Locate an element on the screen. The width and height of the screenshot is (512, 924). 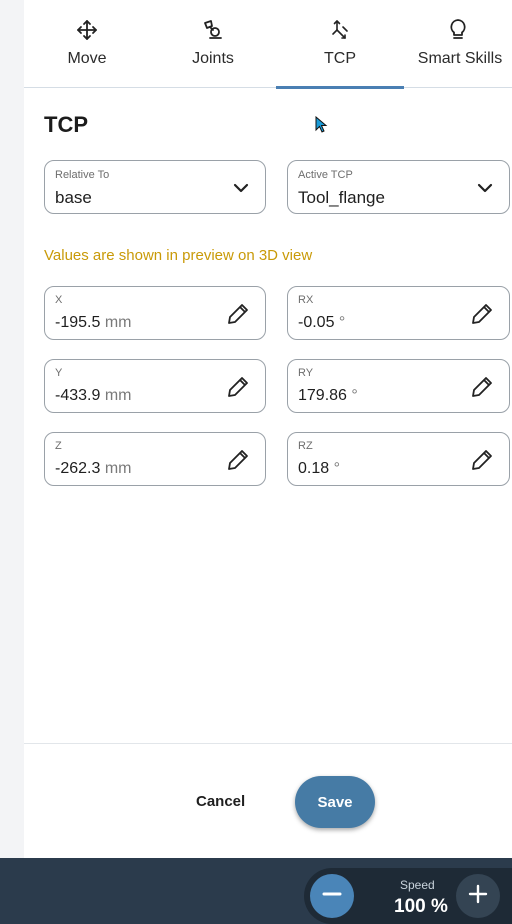
tab-move-label: Move is located at coordinates (87, 58).